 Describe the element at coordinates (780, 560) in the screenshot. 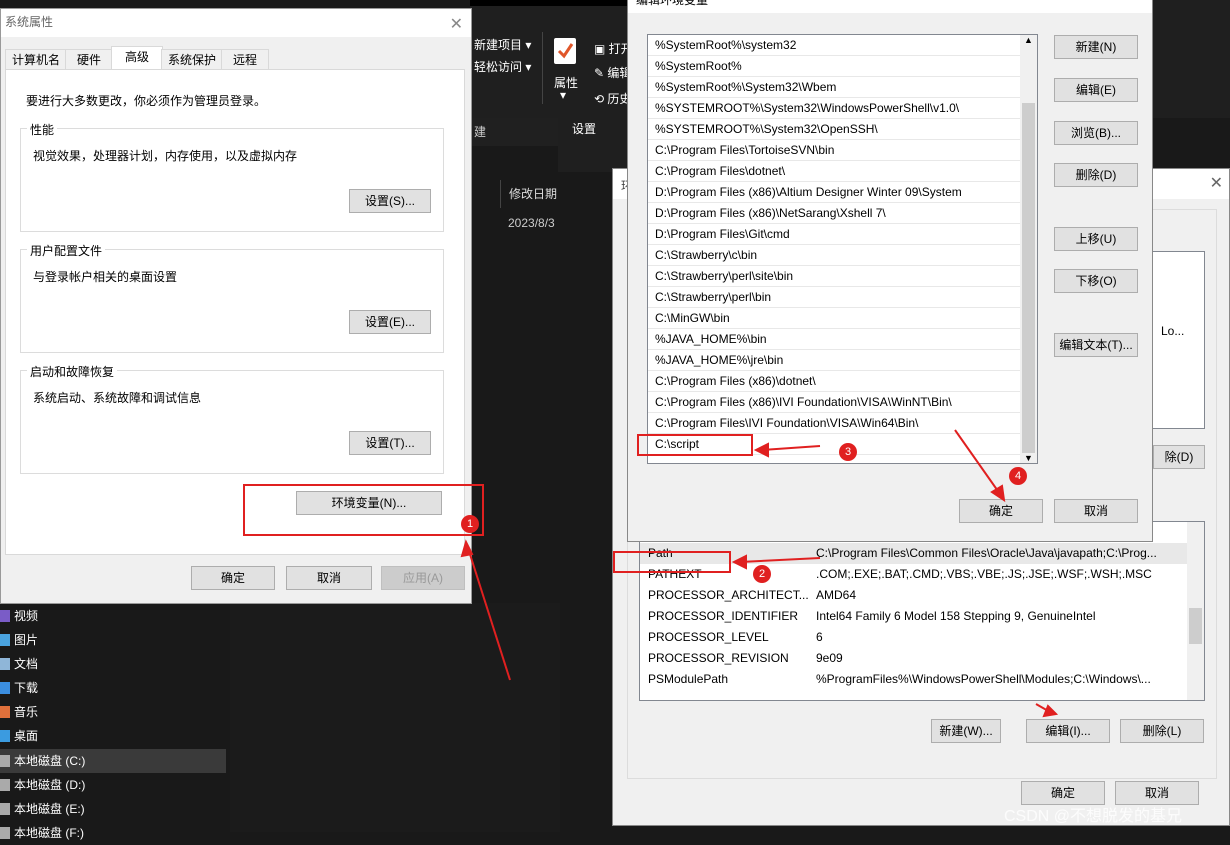

I see `arrow-2-line` at that location.